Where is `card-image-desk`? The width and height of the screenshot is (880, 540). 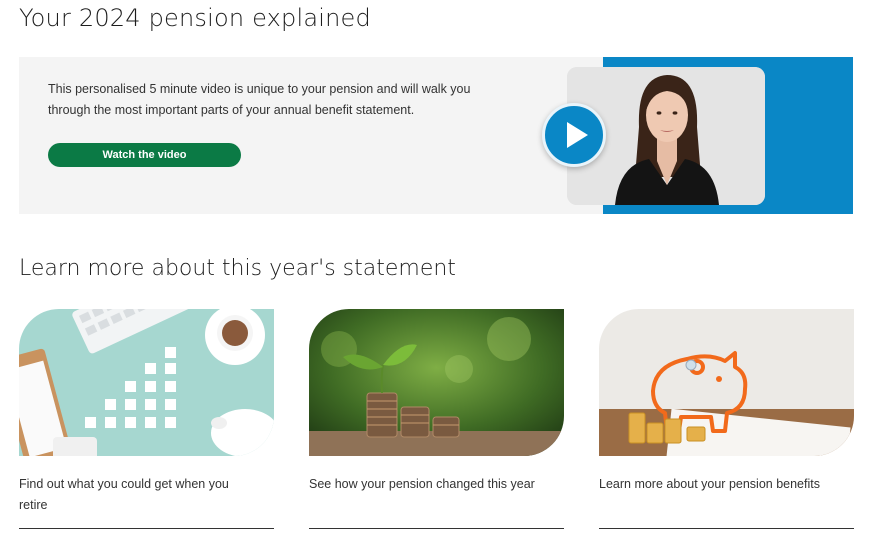
card-image-desk is located at coordinates (146, 382).